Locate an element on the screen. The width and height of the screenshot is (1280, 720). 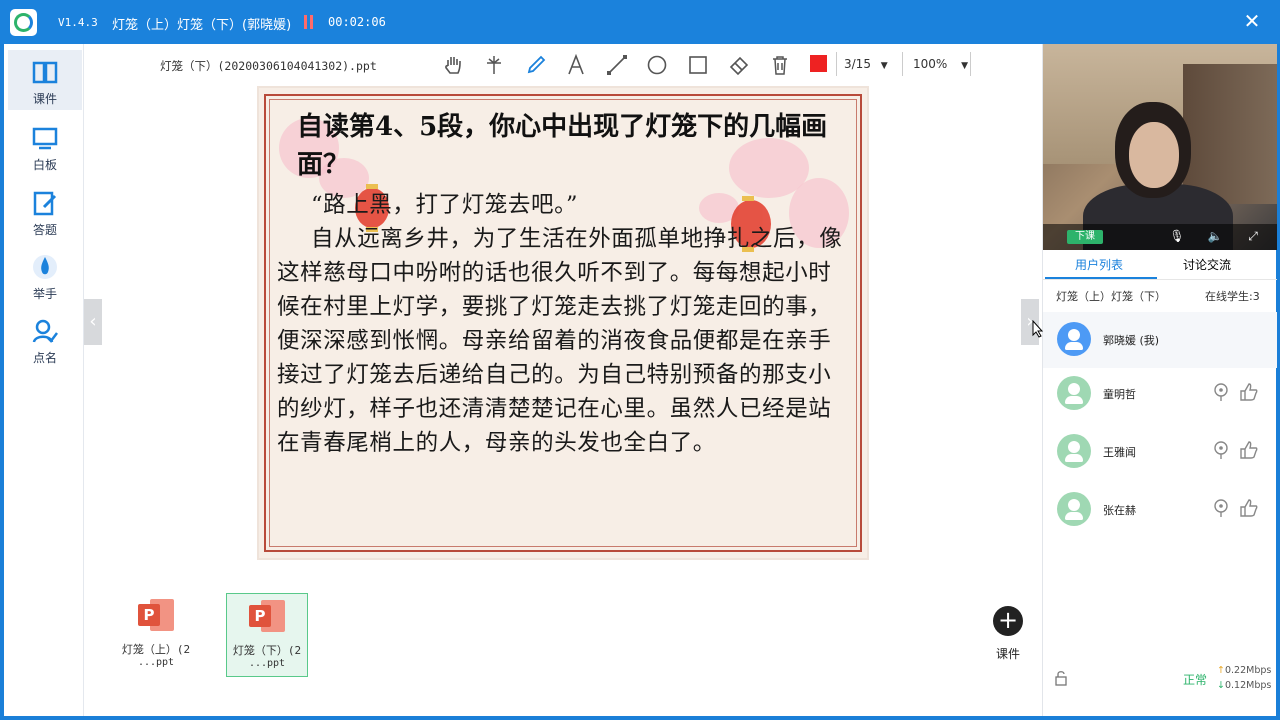
courseware-thumb-name: 灯笼（下）(2 is located at coordinates (267, 650).